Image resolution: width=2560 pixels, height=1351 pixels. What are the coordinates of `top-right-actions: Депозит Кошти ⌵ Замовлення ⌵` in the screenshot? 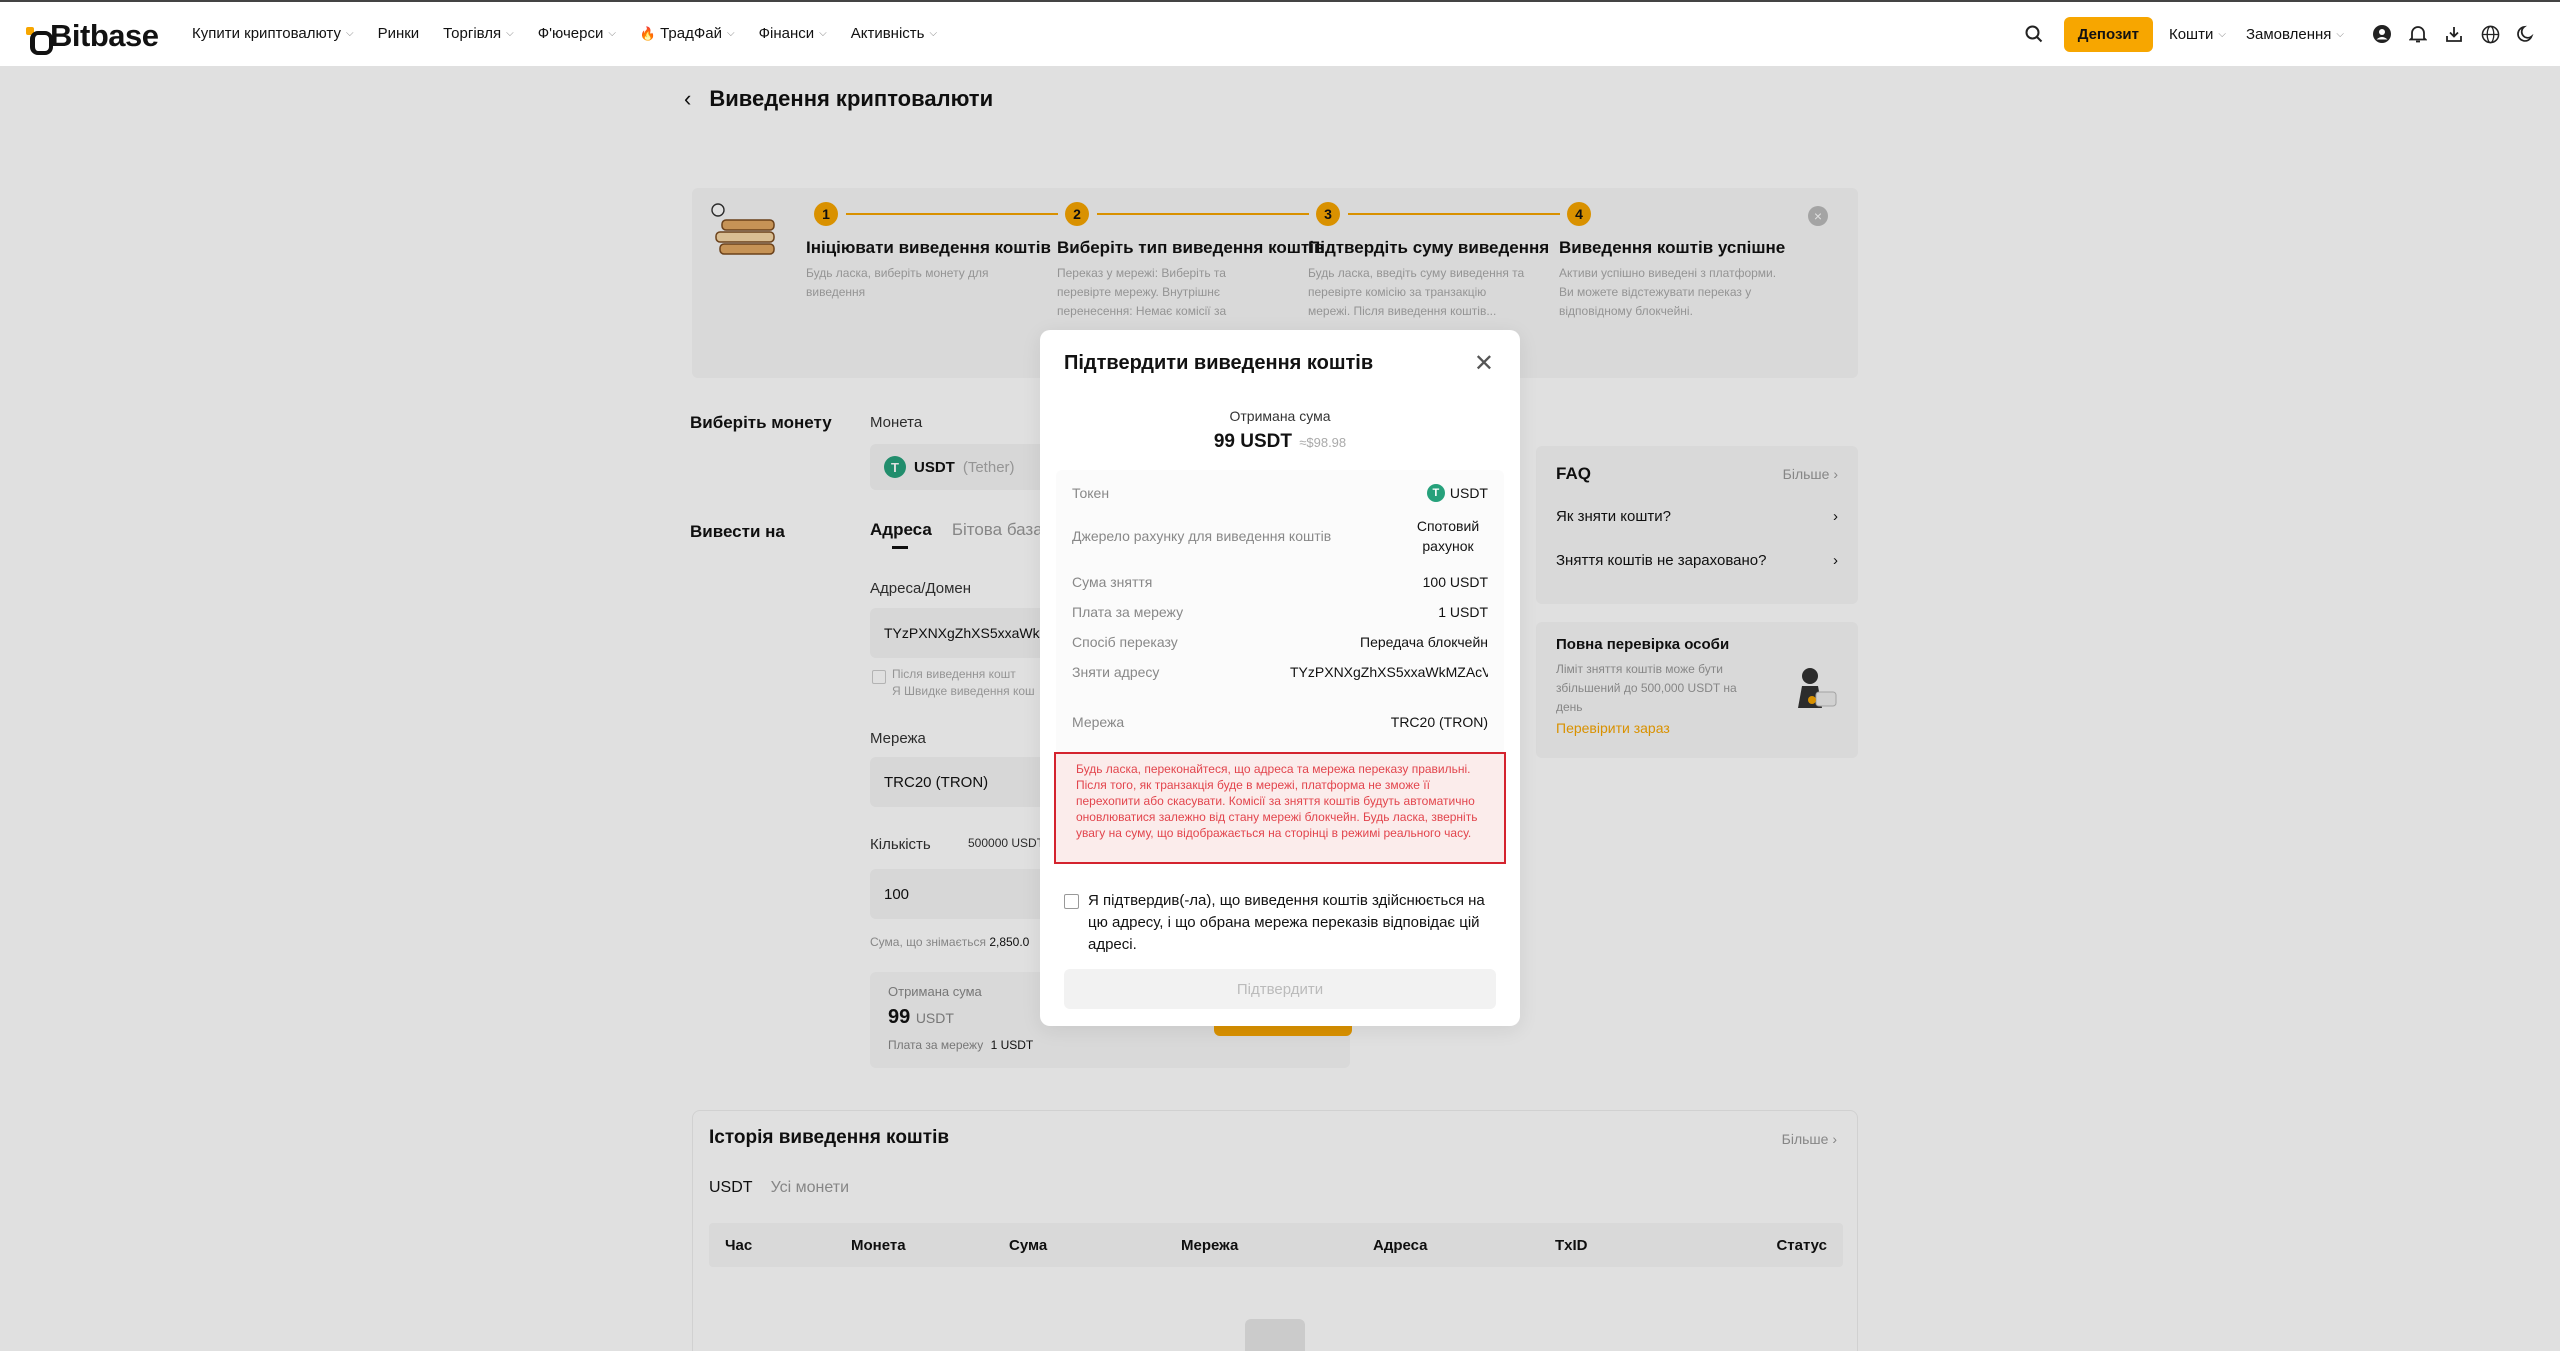 It's located at (2288, 34).